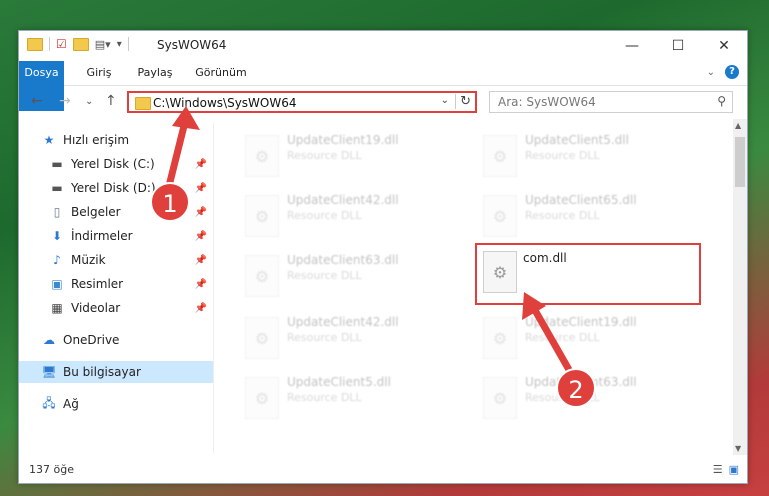 Image resolution: width=769 pixels, height=496 pixels. I want to click on properties-icon: ☑, so click(61, 44).